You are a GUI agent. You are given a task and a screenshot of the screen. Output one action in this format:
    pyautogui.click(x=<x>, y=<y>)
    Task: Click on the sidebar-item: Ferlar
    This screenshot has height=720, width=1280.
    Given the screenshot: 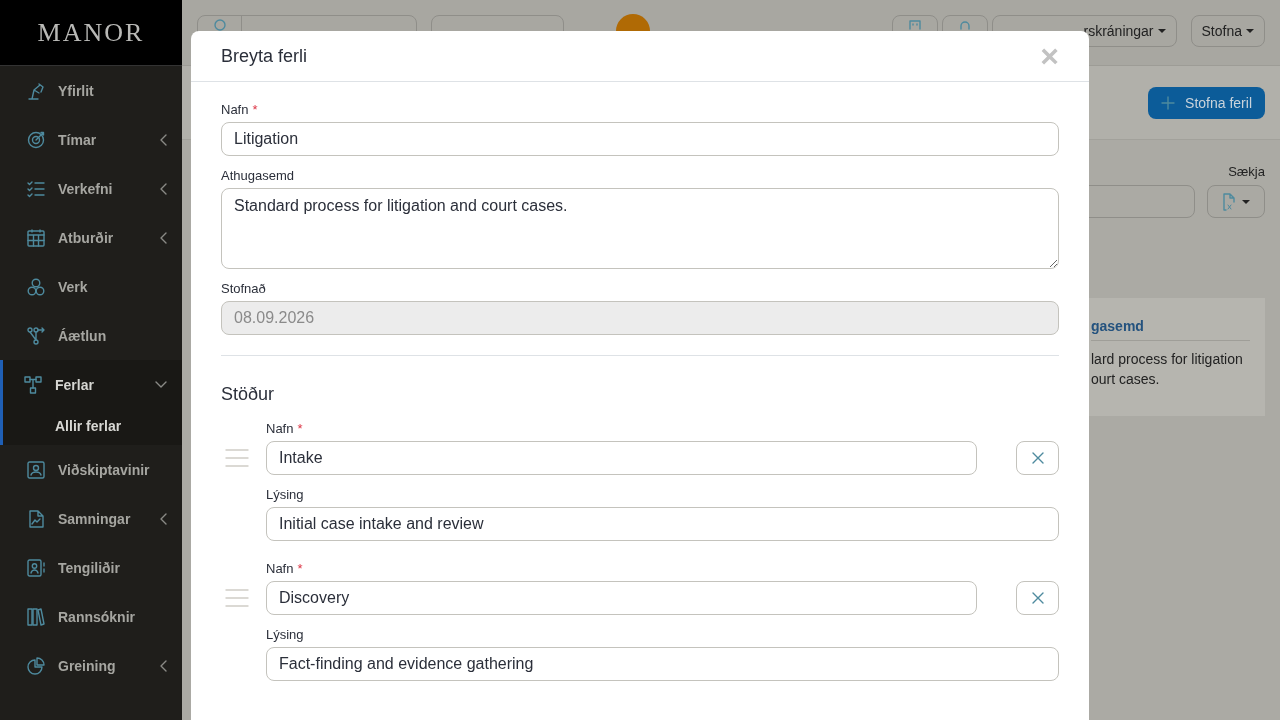 What is the action you would take?
    pyautogui.click(x=92, y=384)
    